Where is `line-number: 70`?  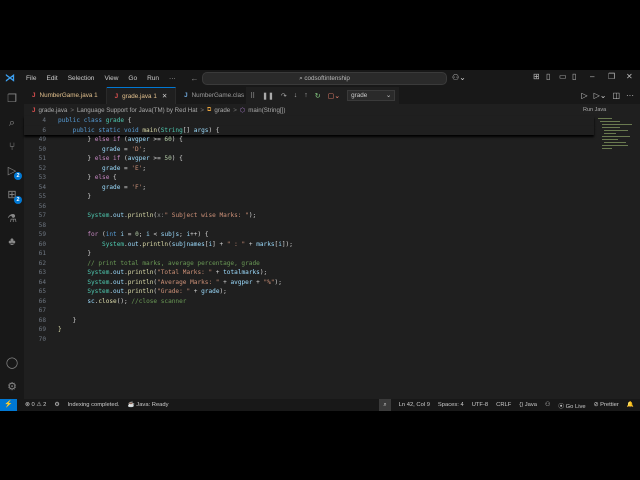 line-number: 70 is located at coordinates (42, 339).